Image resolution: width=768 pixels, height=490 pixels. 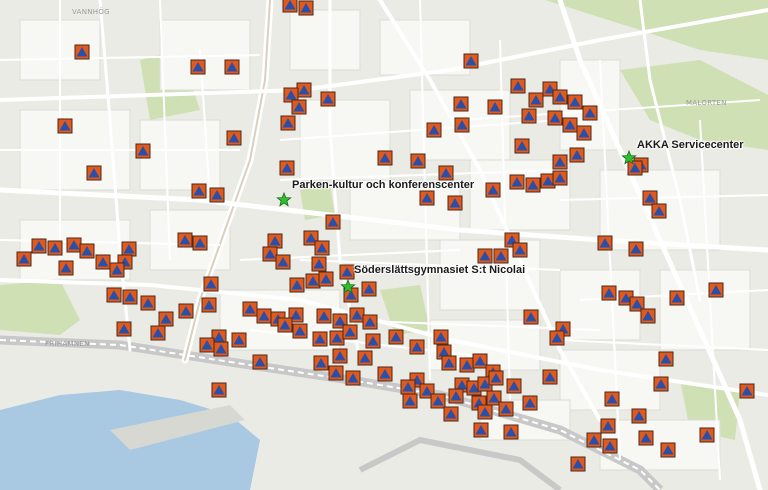 What do you see at coordinates (284, 199) in the screenshot?
I see `poi-star-icon` at bounding box center [284, 199].